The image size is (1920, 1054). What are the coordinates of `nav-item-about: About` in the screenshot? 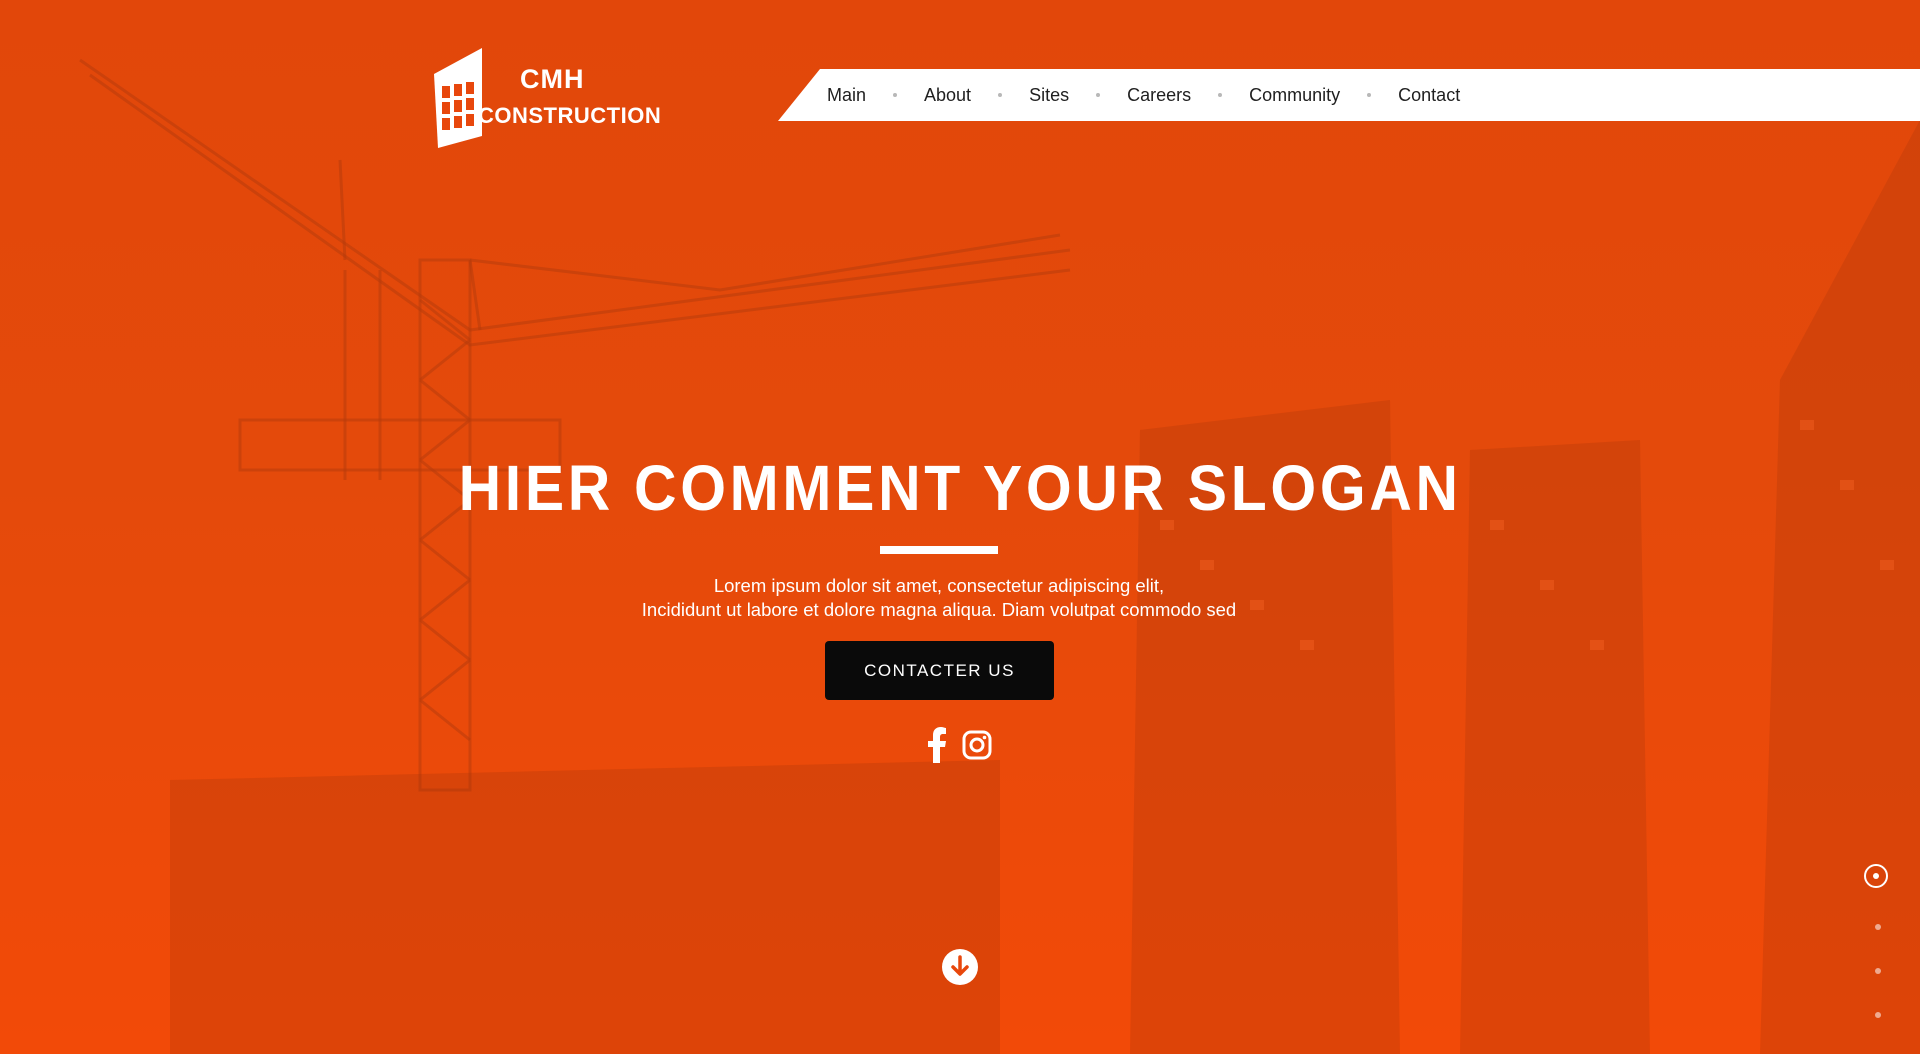 It's located at (947, 95).